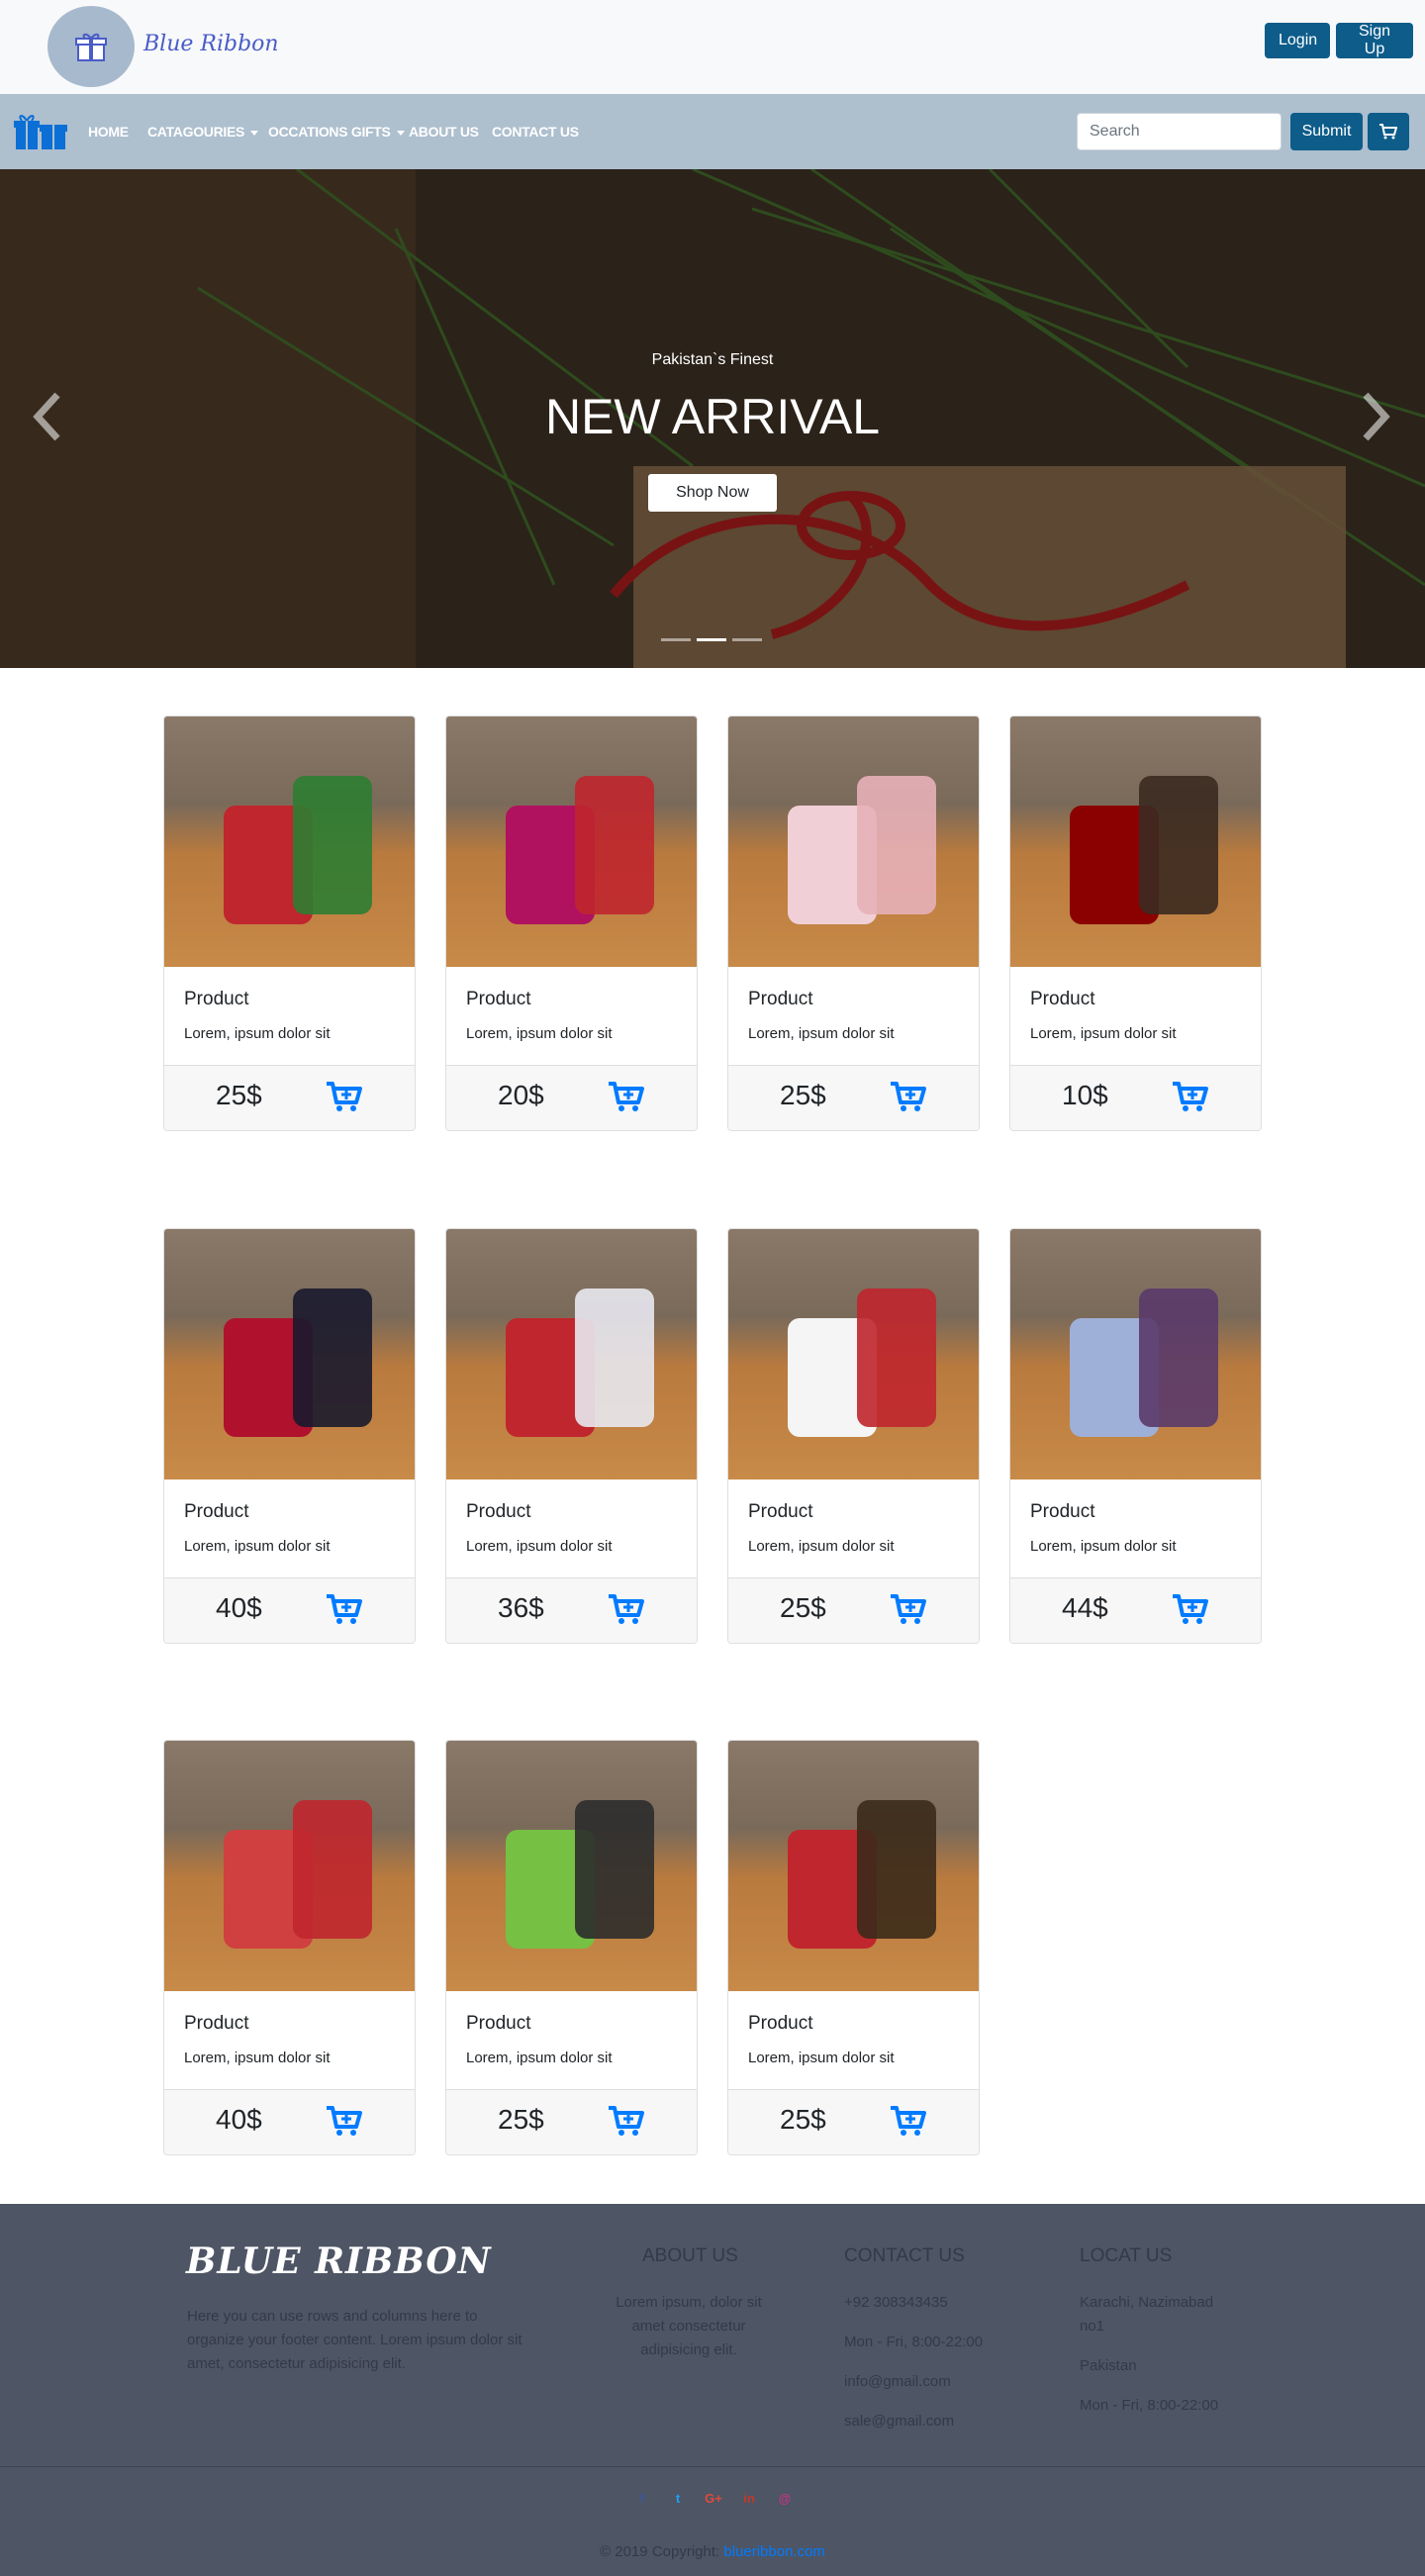 Image resolution: width=1425 pixels, height=2576 pixels. I want to click on footer-contact-phone: +92 308343435, so click(896, 2302).